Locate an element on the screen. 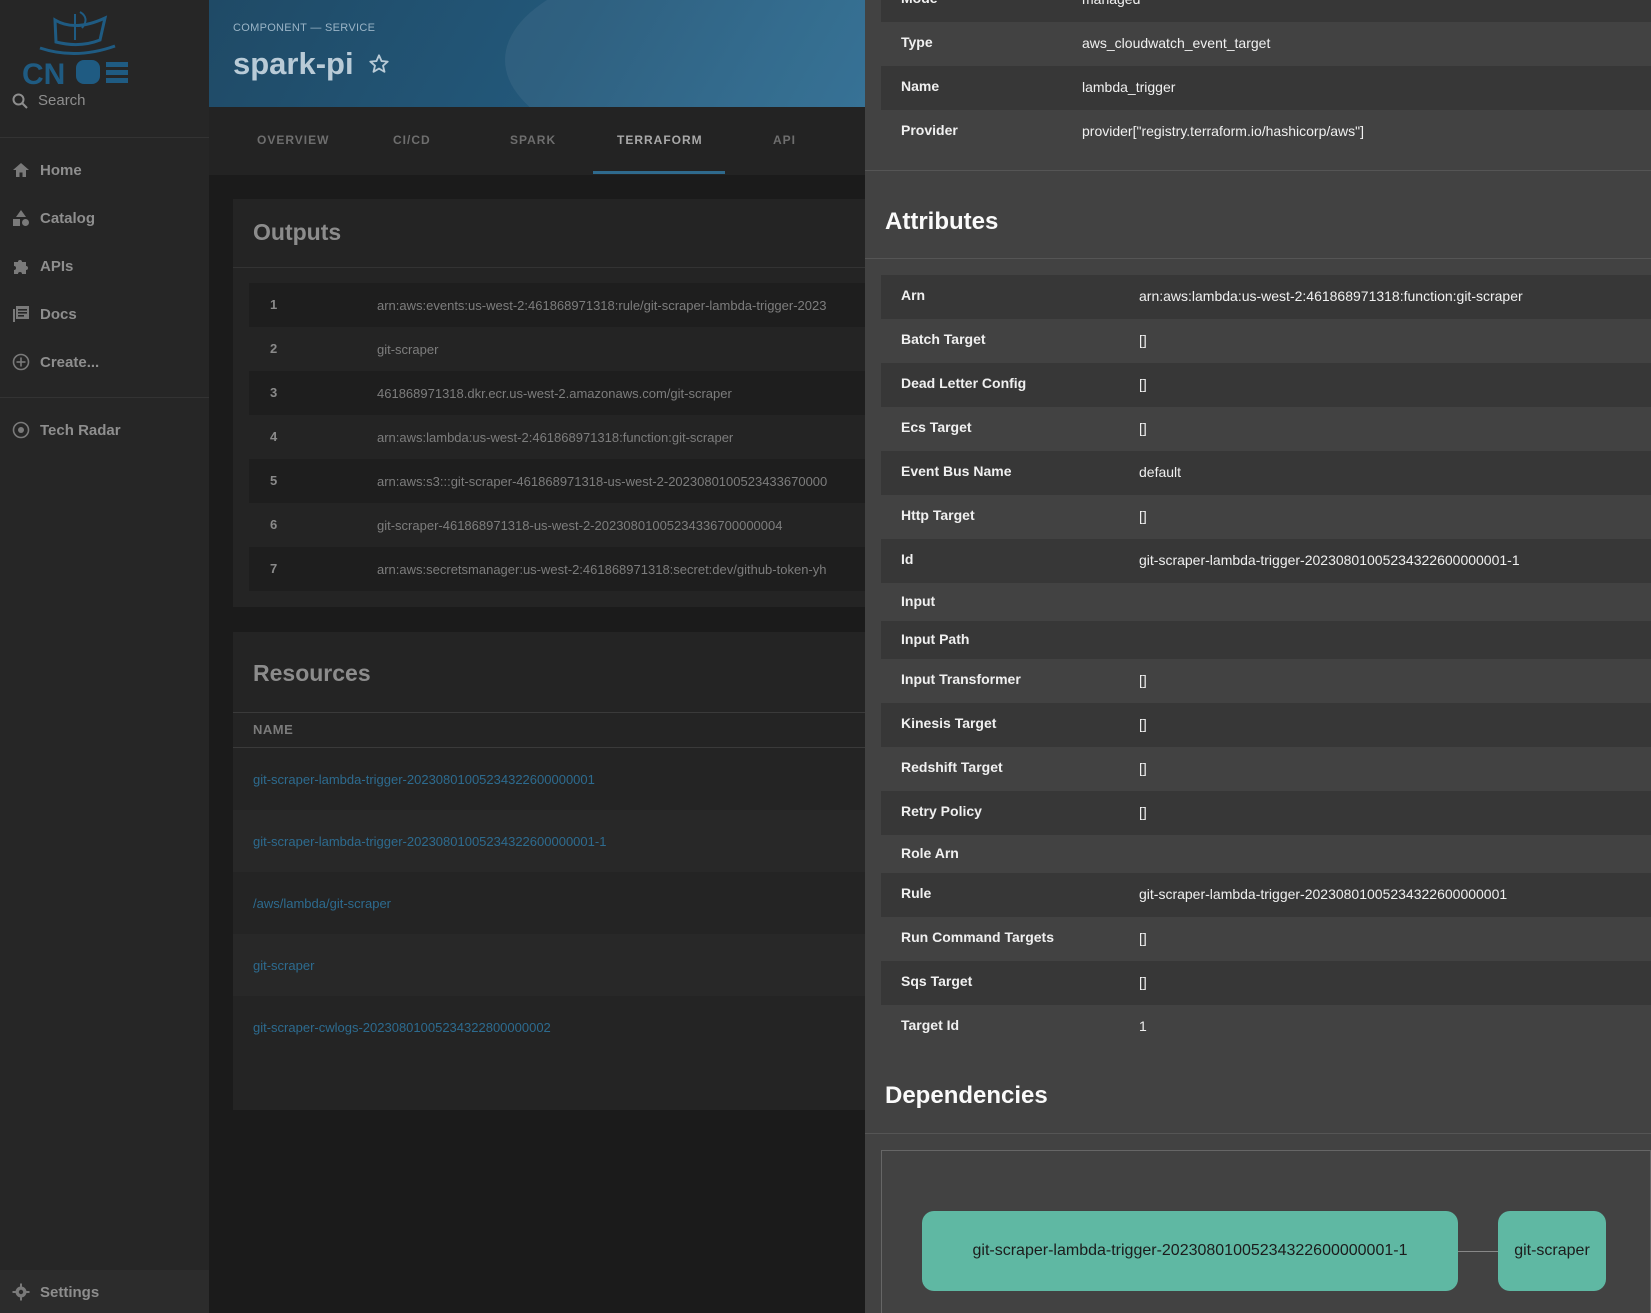 The image size is (1651, 1313). attribute-key: Kinesis Target is located at coordinates (949, 723).